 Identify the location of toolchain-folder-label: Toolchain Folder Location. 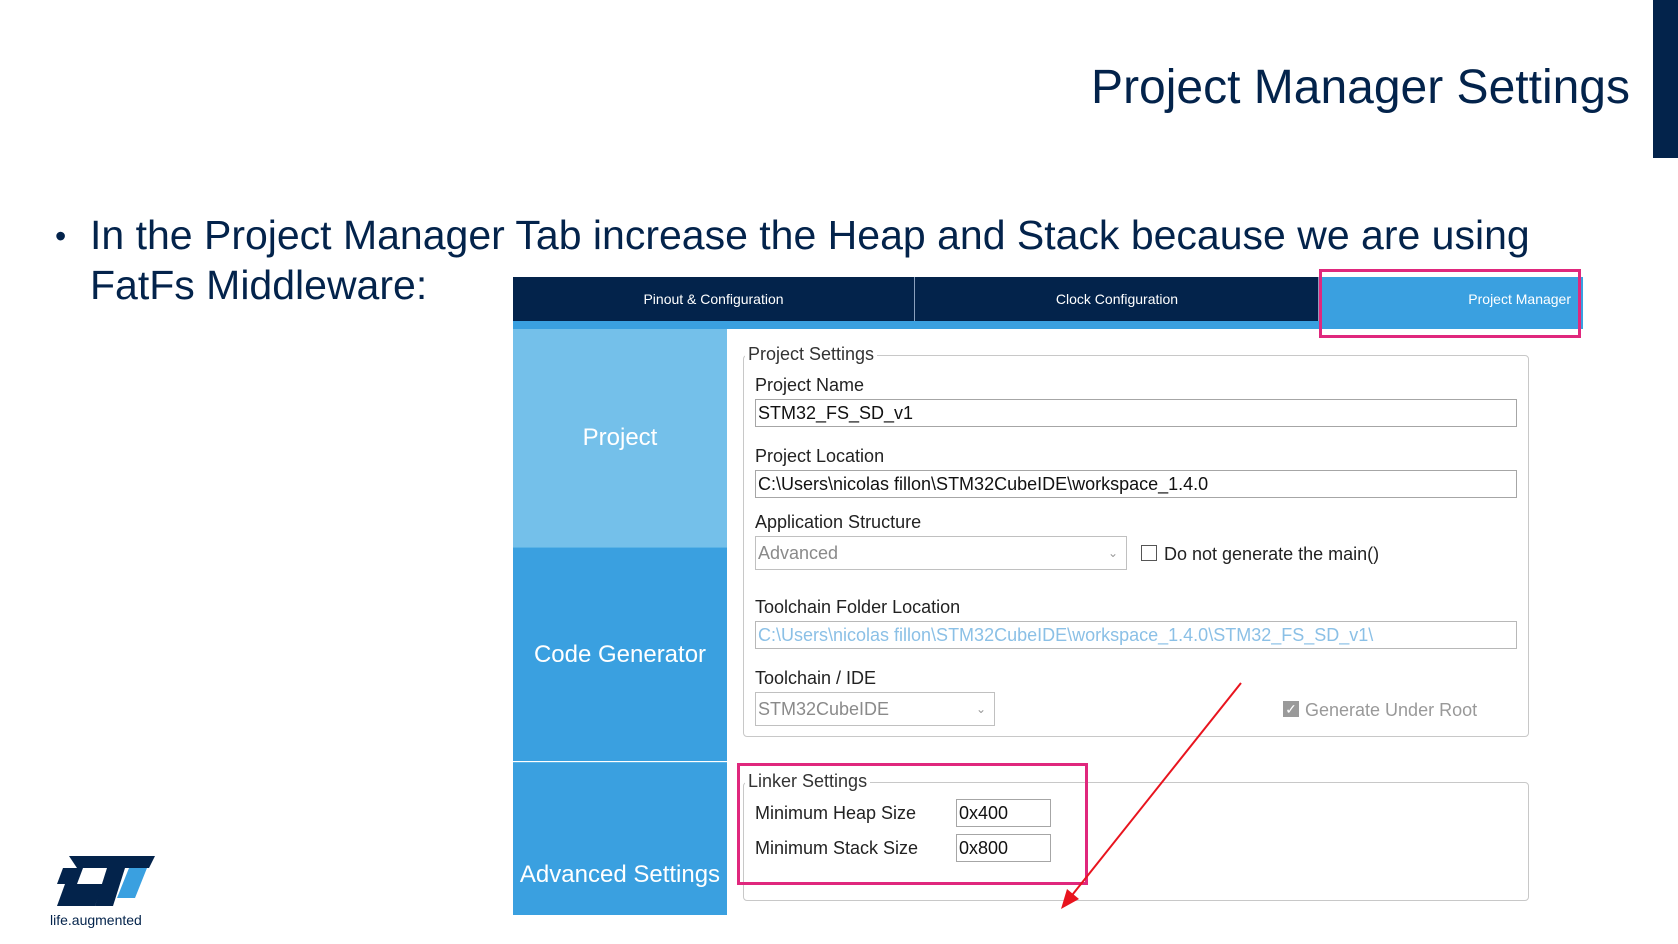
(858, 607).